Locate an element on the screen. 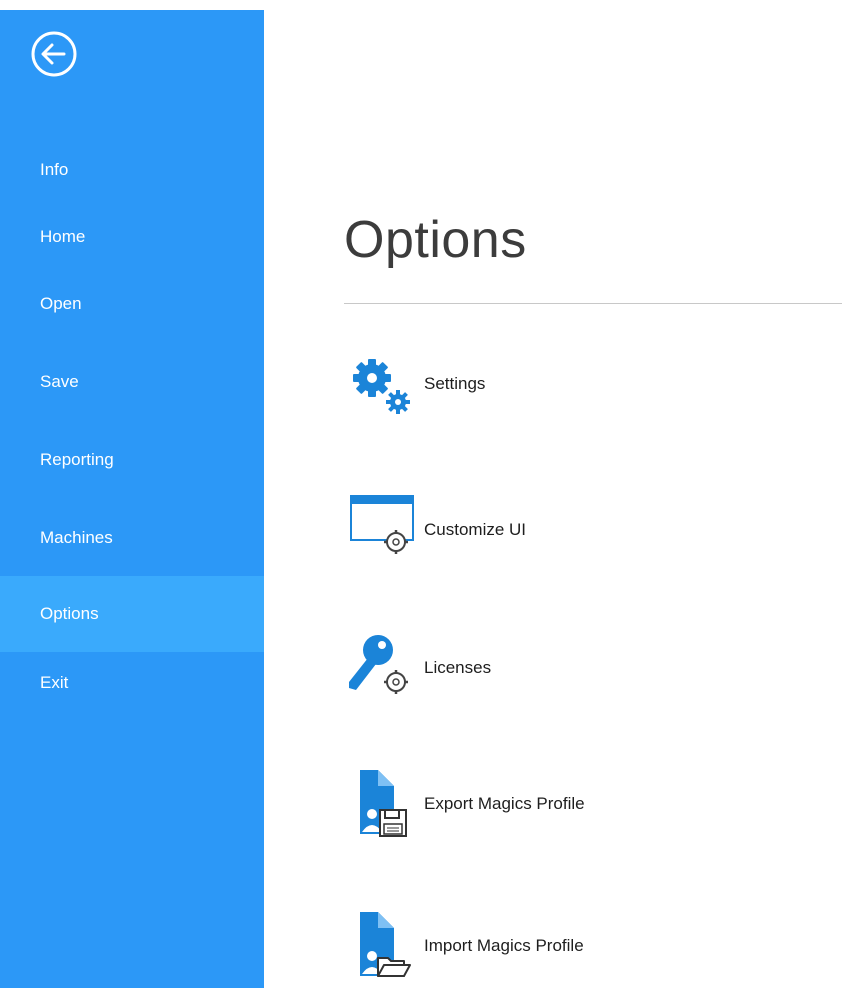  sidebar-item-save: Save is located at coordinates (132, 383).